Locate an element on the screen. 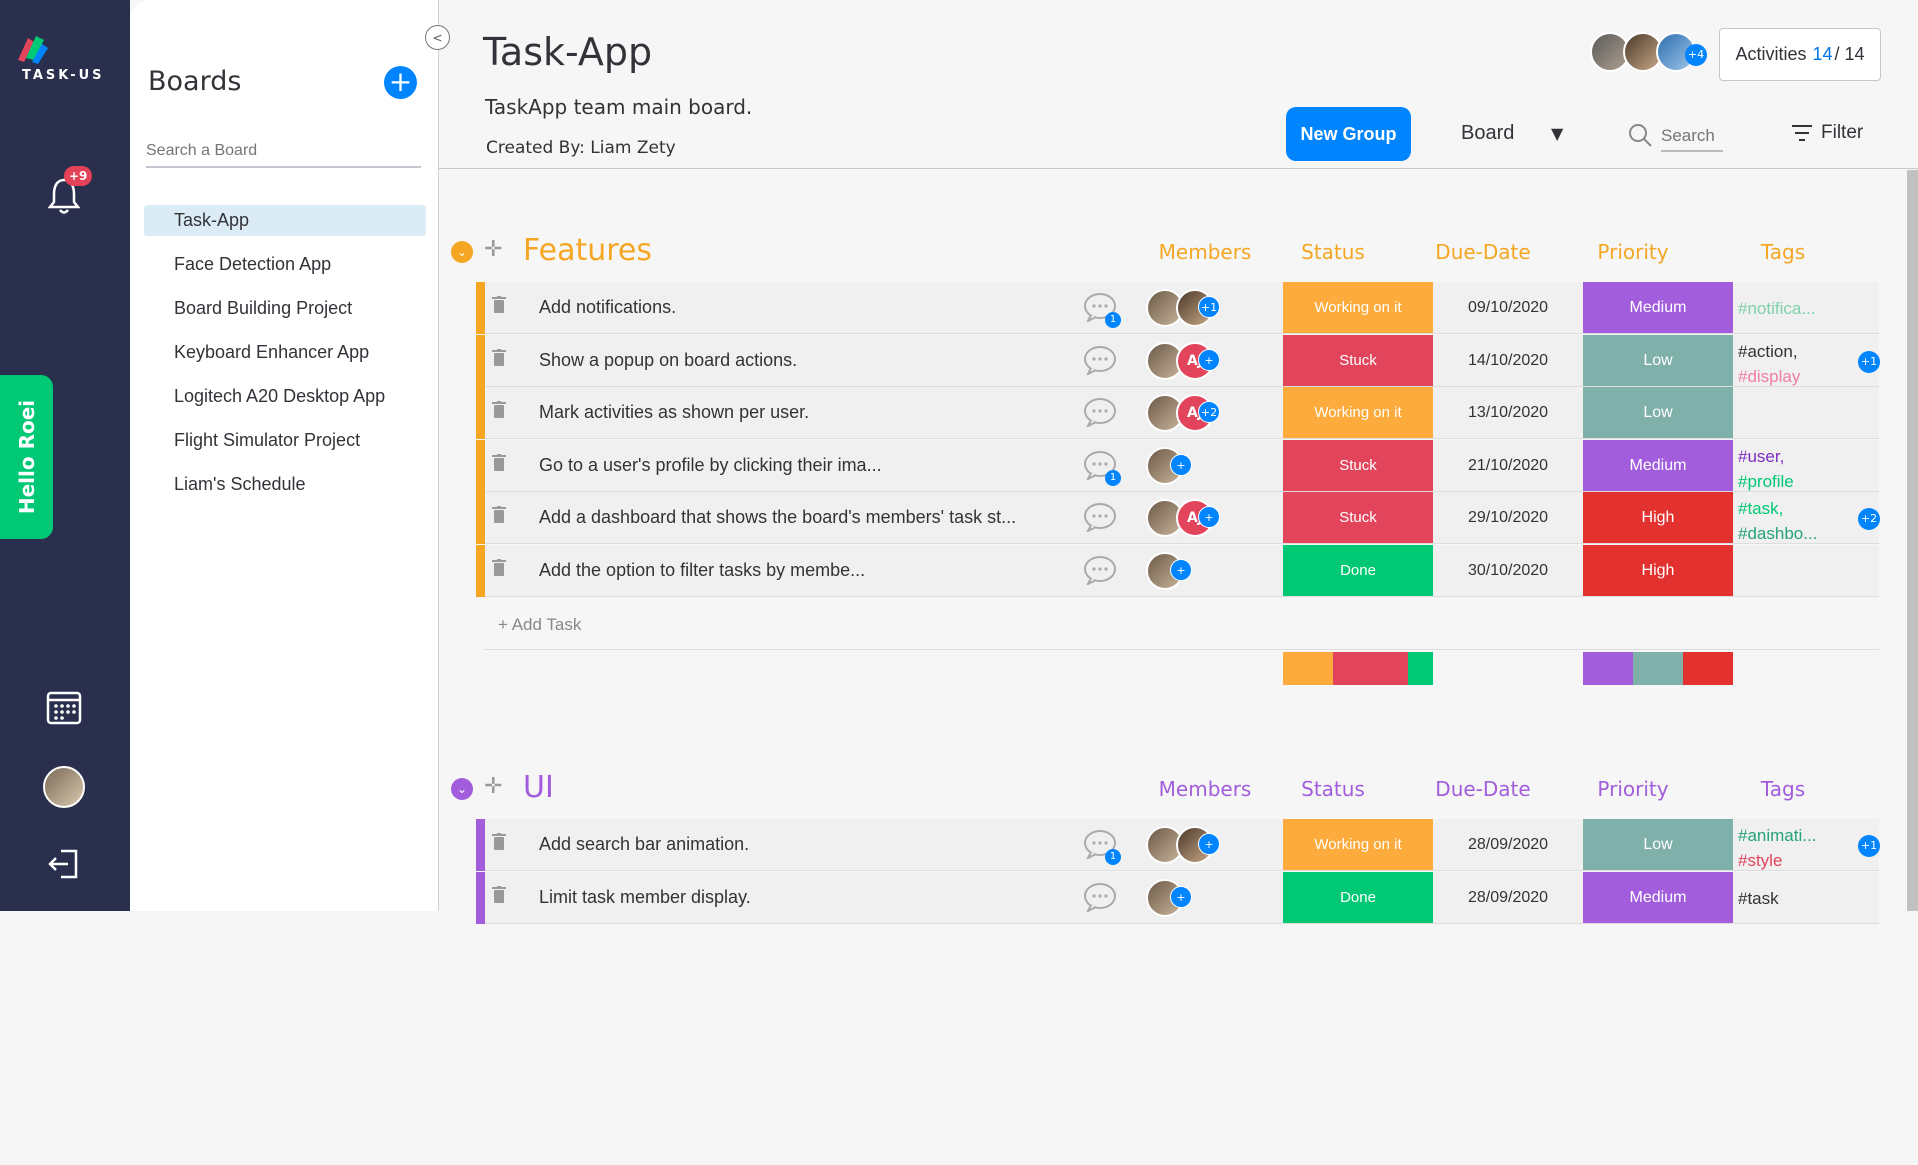 This screenshot has width=1918, height=1165. tags-cell: #task is located at coordinates (1793, 898).